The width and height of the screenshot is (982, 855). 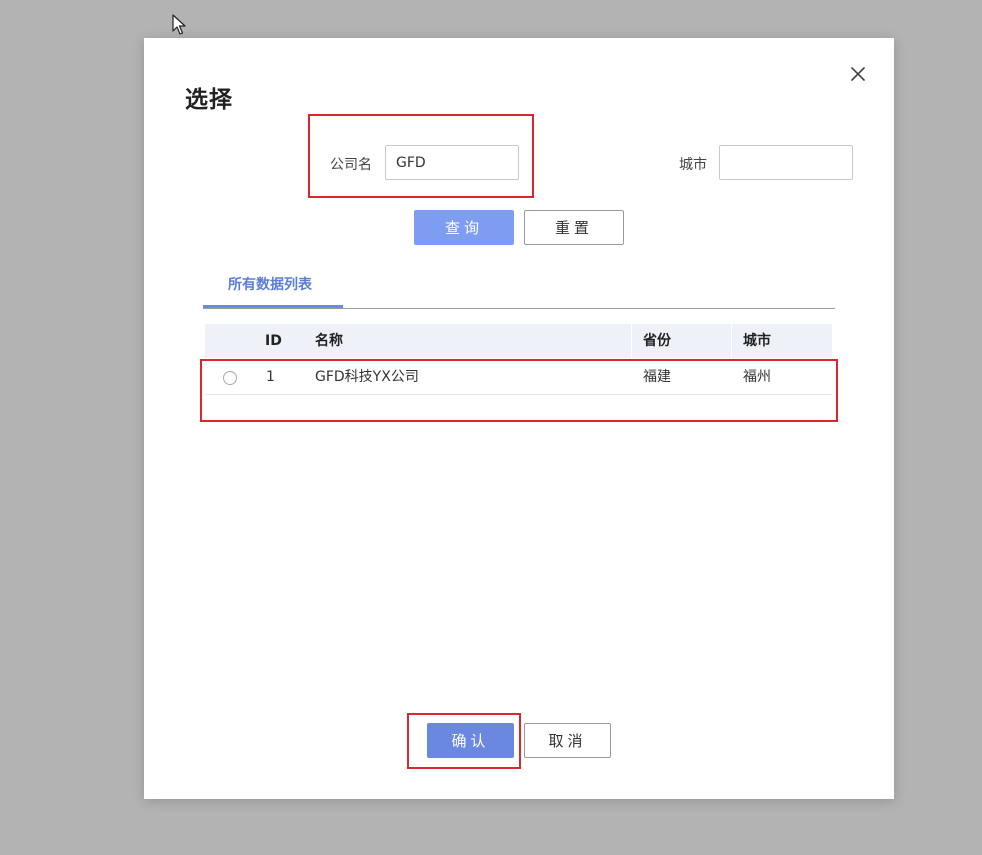 What do you see at coordinates (693, 165) in the screenshot?
I see `city-label: 城市` at bounding box center [693, 165].